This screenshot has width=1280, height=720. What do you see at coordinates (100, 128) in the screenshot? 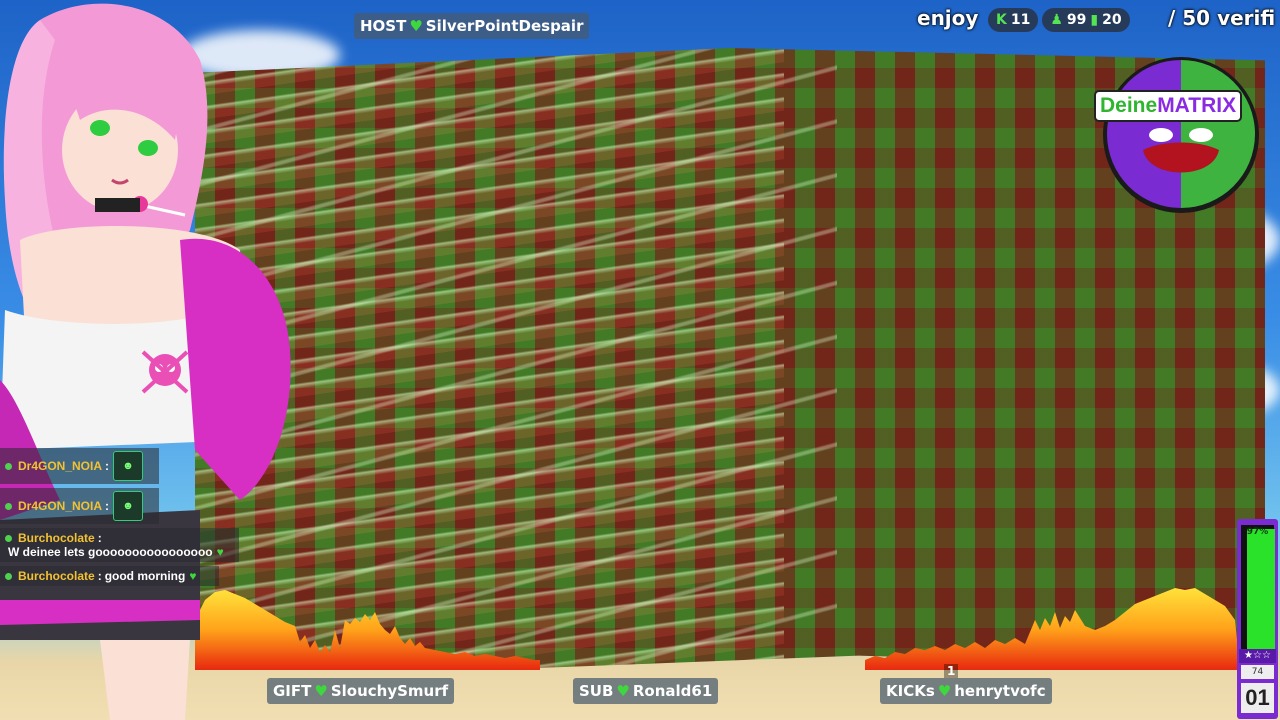
I see `character-eye-left` at bounding box center [100, 128].